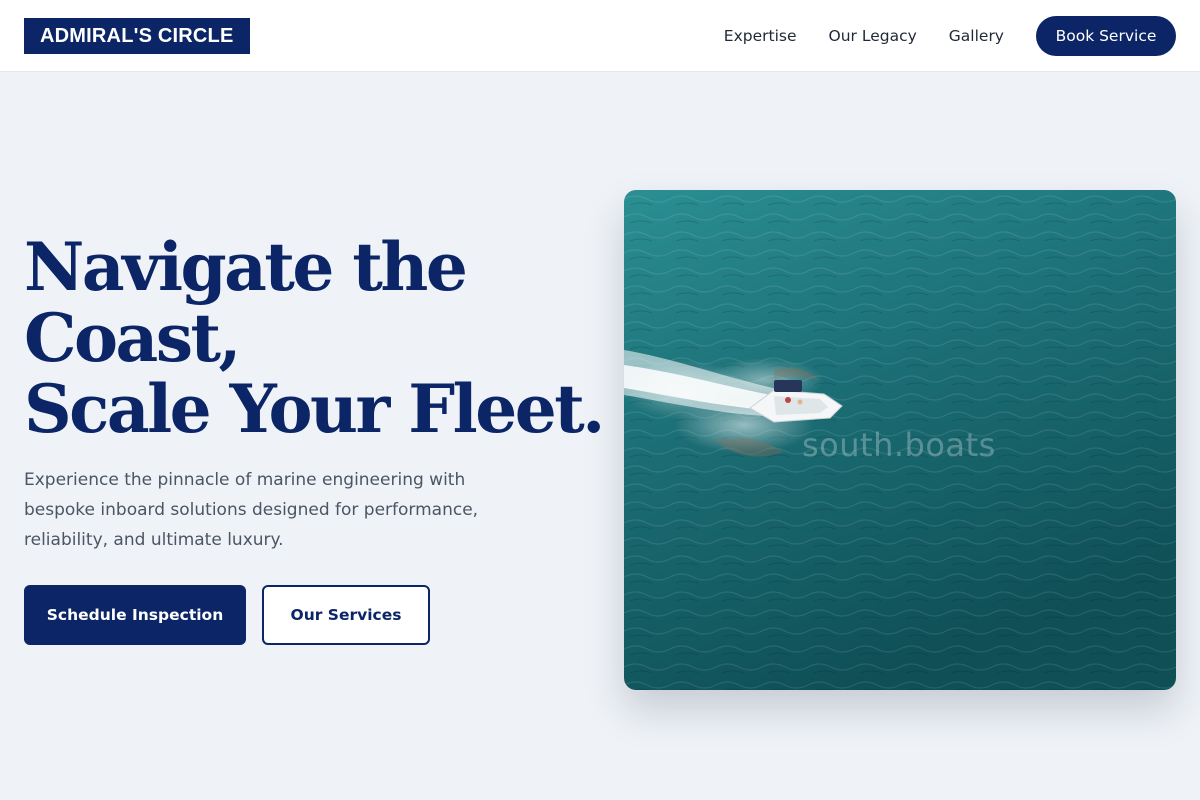 The height and width of the screenshot is (800, 1200). Describe the element at coordinates (873, 36) in the screenshot. I see `nav-link-our-legacy: Our Legacy` at that location.